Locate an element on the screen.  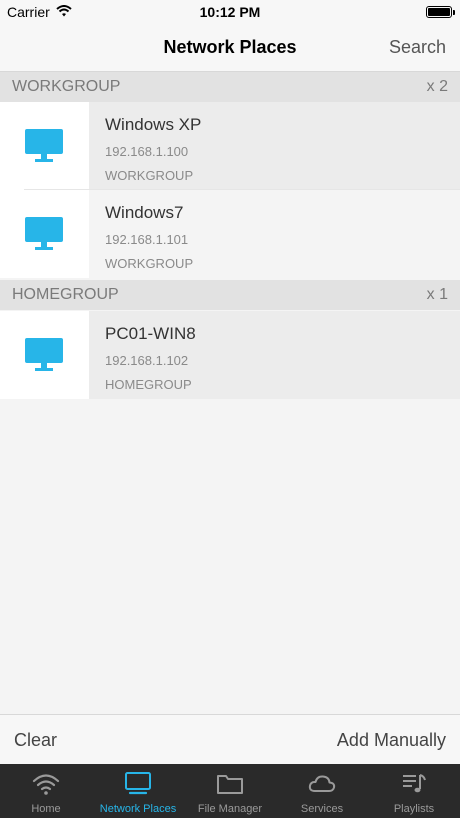
tab-label: Playlists is located at coordinates (414, 809).